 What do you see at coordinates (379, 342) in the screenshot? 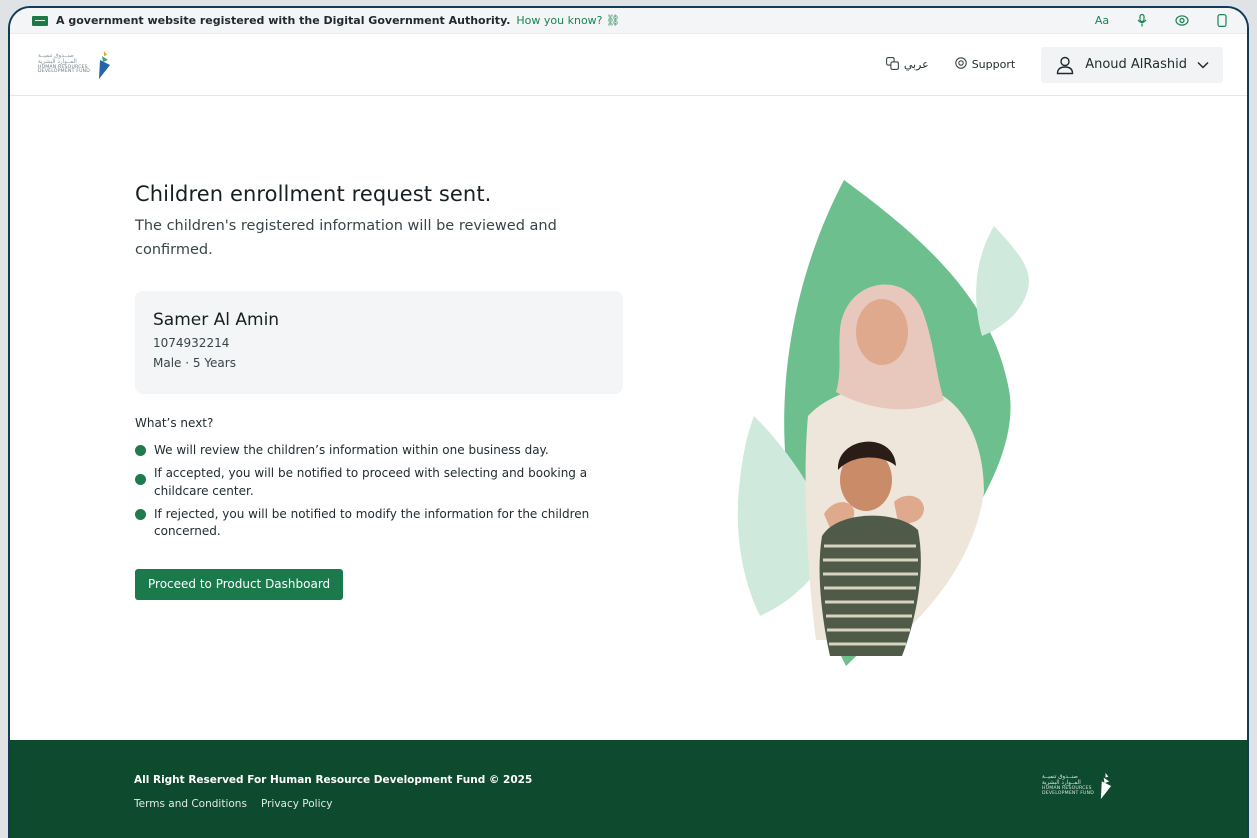
I see `child-summary-card: Samer Al Amin 1074932214 Male · 5 Years` at bounding box center [379, 342].